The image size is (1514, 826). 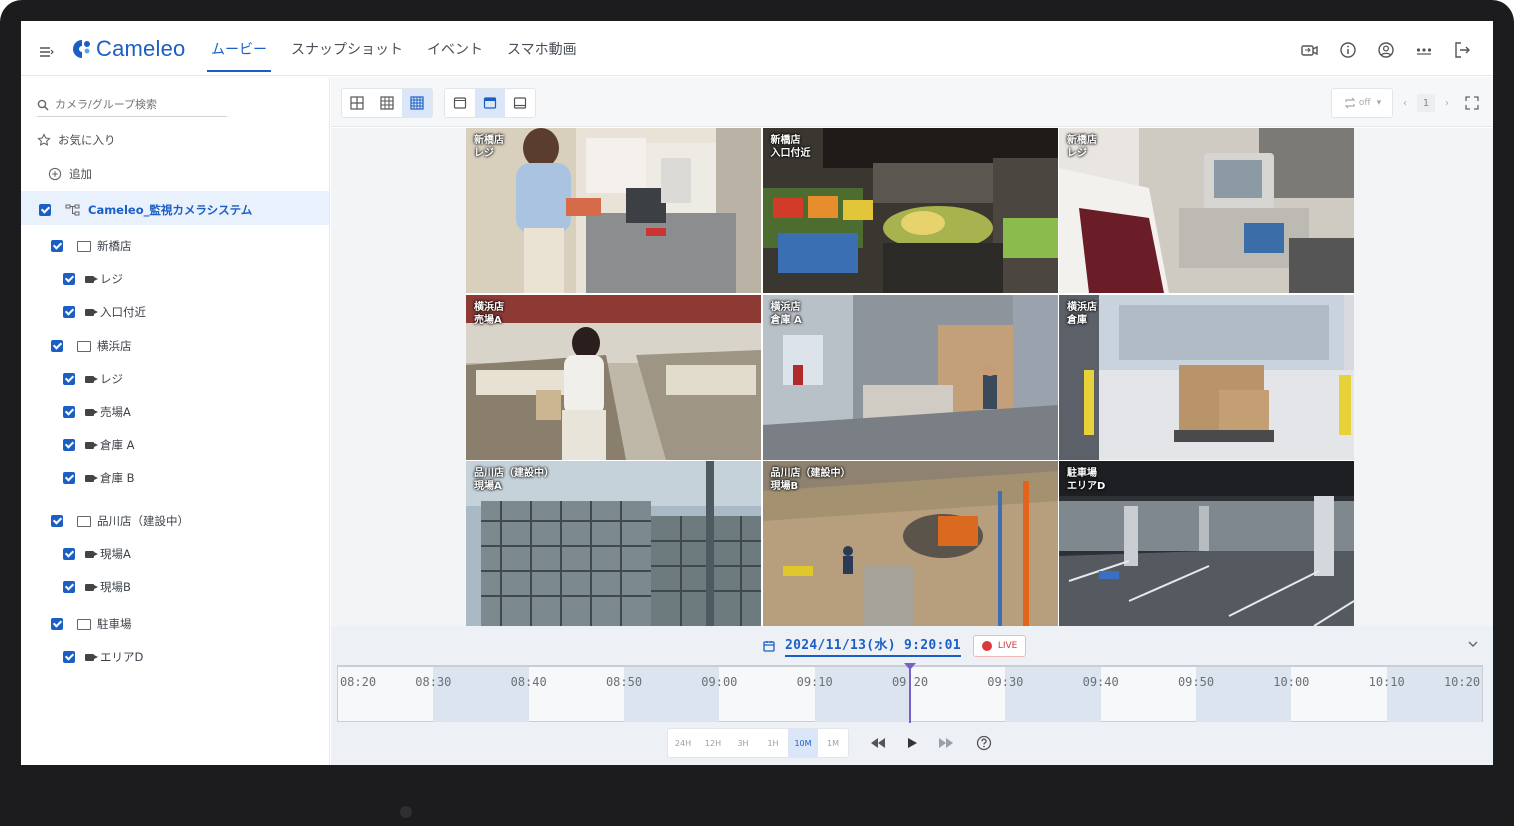 I want to click on window-footer-button, so click(x=520, y=103).